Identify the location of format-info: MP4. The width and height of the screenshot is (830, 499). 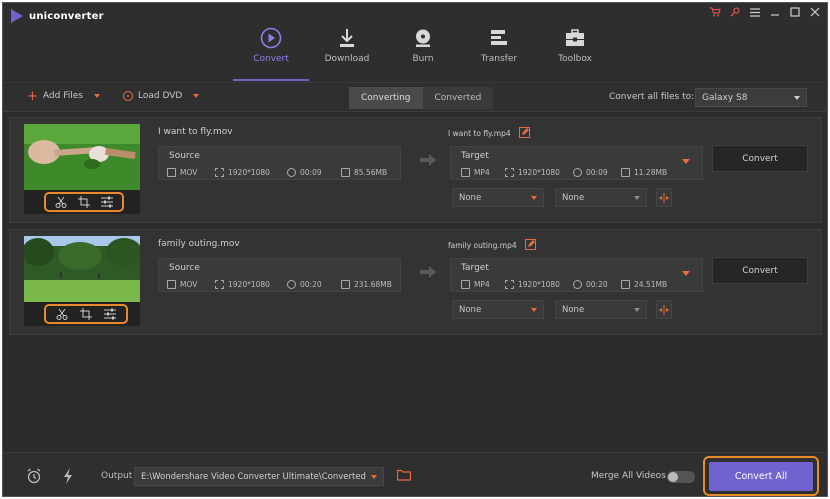
(475, 284).